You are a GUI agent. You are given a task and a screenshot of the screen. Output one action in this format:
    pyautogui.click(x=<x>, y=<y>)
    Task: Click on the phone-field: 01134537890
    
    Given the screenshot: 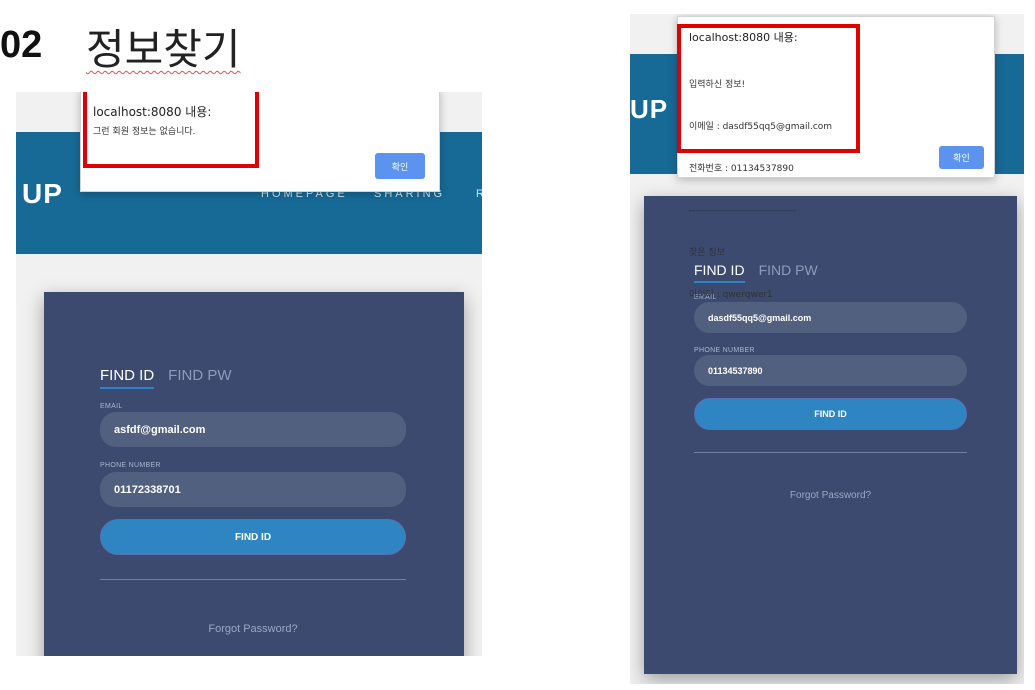 What is the action you would take?
    pyautogui.click(x=830, y=370)
    